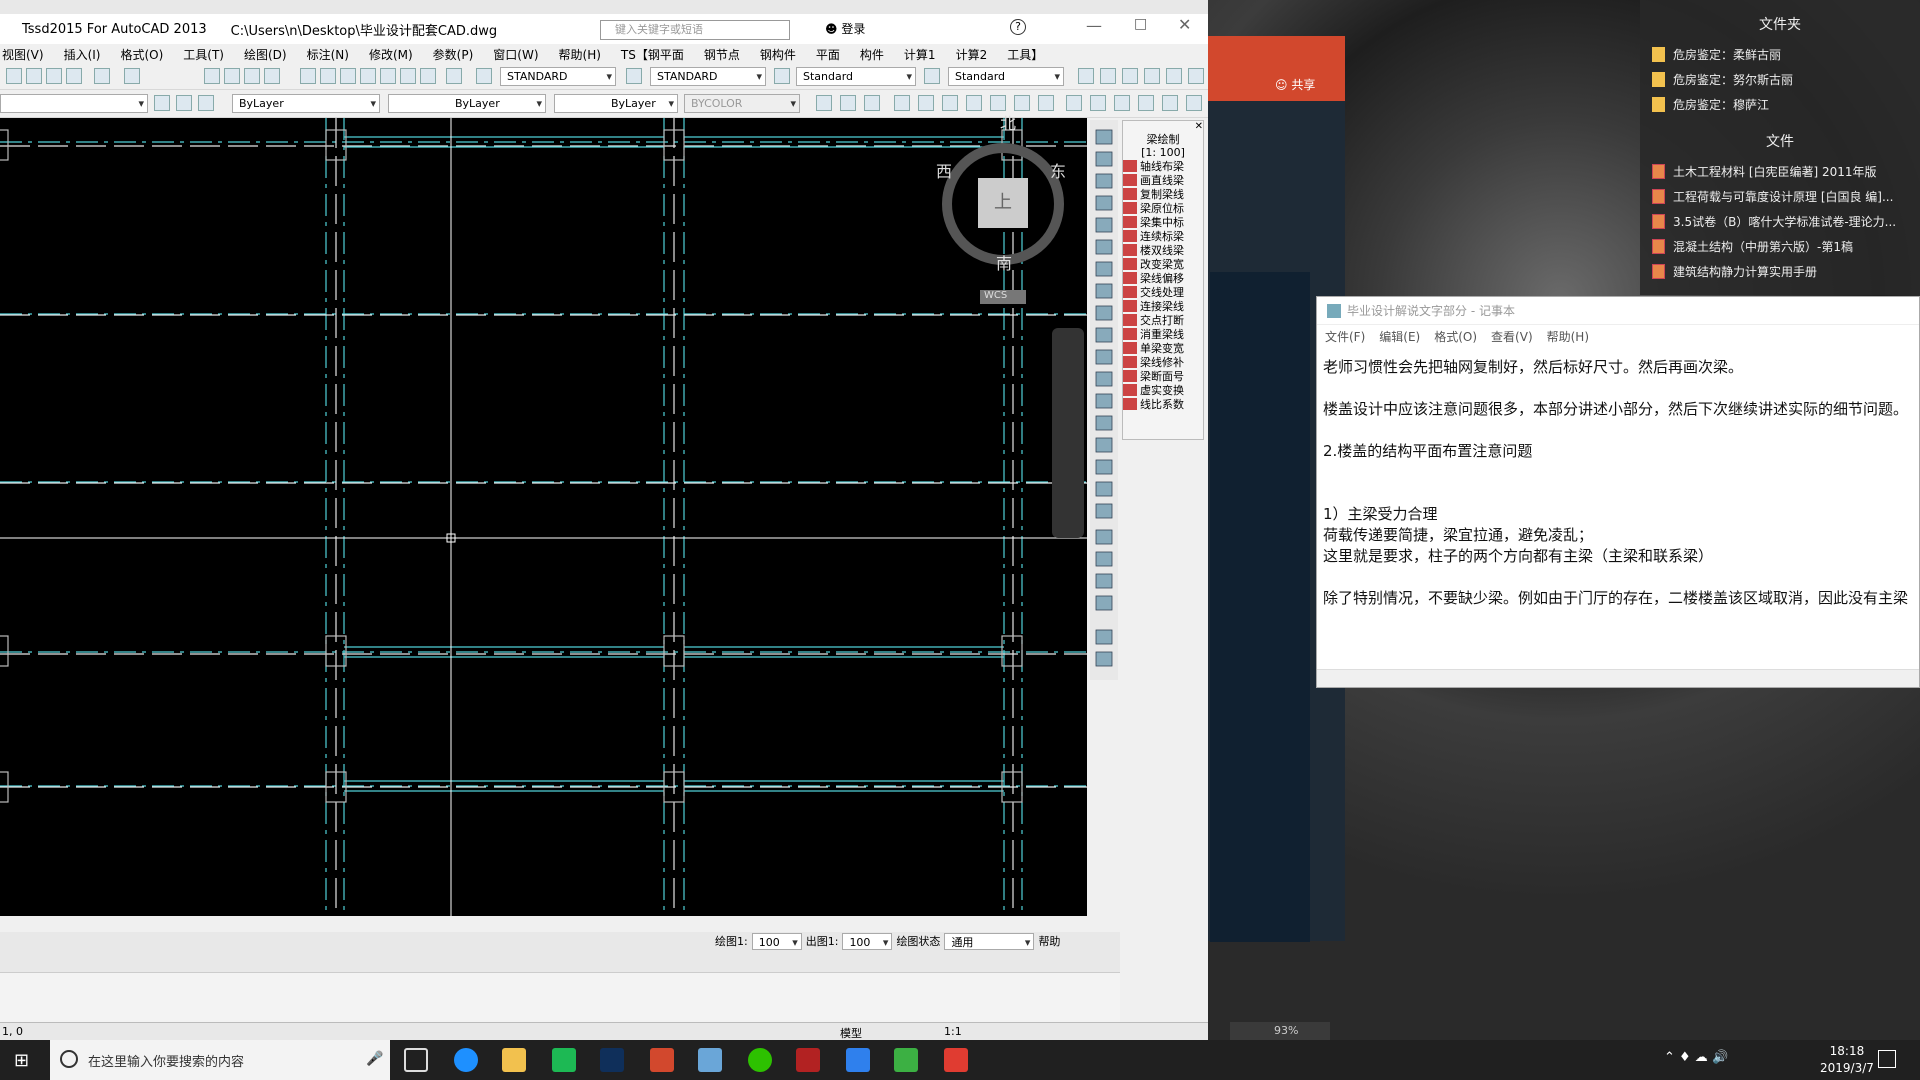  I want to click on tssd-leader-icon, so click(1196, 76).